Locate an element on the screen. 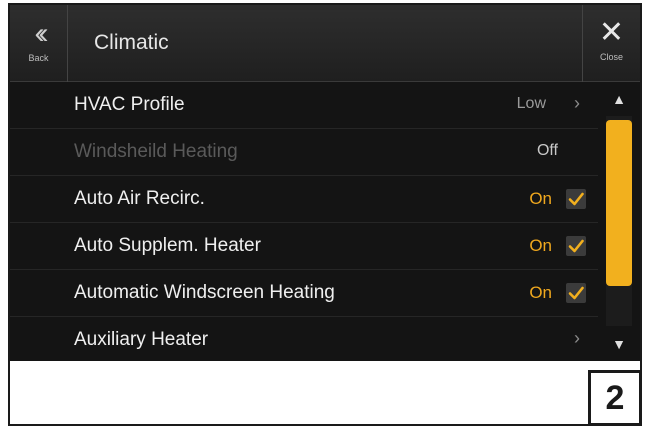 The width and height of the screenshot is (650, 427). setting-label: Auto Air Recirc. is located at coordinates (139, 198).